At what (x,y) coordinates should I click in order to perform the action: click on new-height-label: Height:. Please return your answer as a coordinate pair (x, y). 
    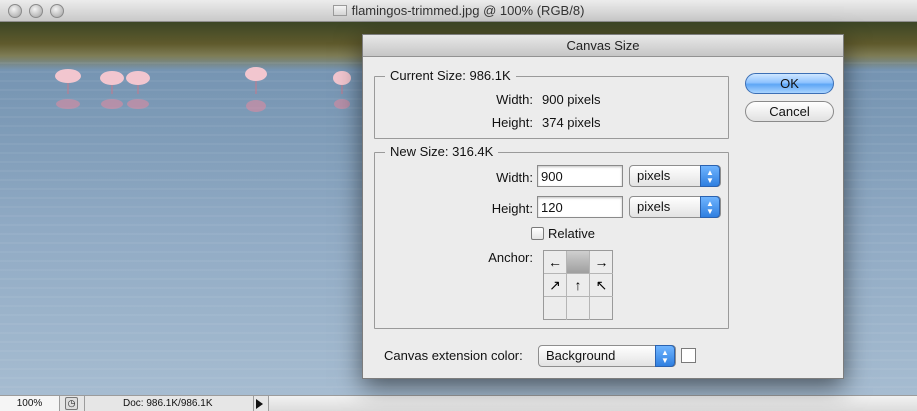
    Looking at the image, I should click on (512, 208).